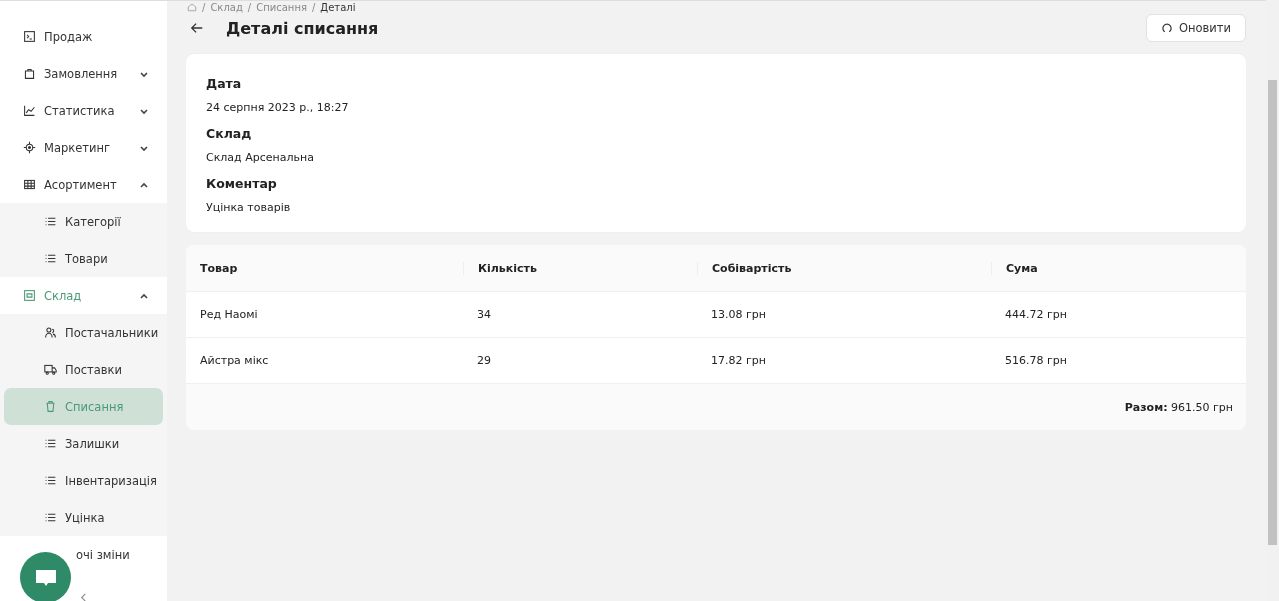 Image resolution: width=1279 pixels, height=601 pixels. I want to click on table-cell-text: 516.78 грн, so click(1036, 360).